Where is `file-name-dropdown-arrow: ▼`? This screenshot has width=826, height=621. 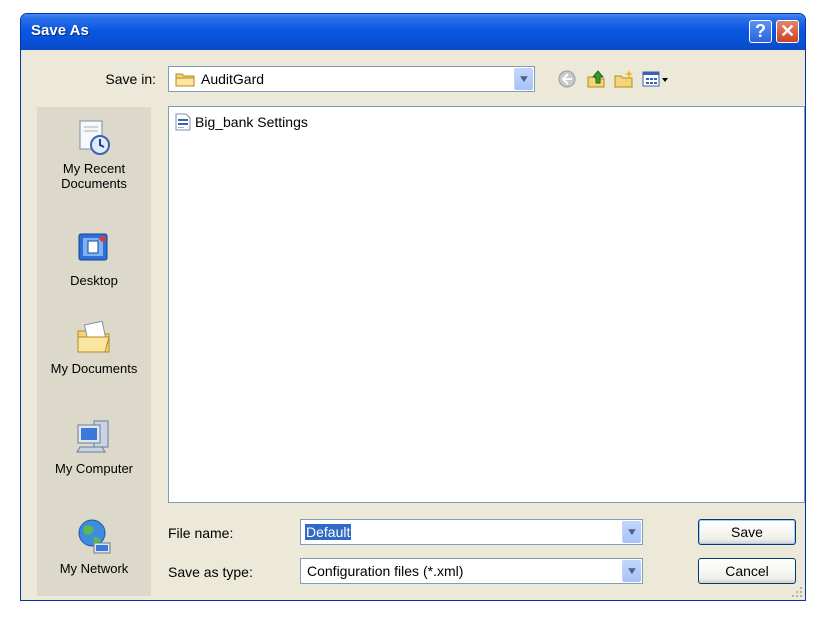
file-name-dropdown-arrow: ▼ is located at coordinates (631, 532).